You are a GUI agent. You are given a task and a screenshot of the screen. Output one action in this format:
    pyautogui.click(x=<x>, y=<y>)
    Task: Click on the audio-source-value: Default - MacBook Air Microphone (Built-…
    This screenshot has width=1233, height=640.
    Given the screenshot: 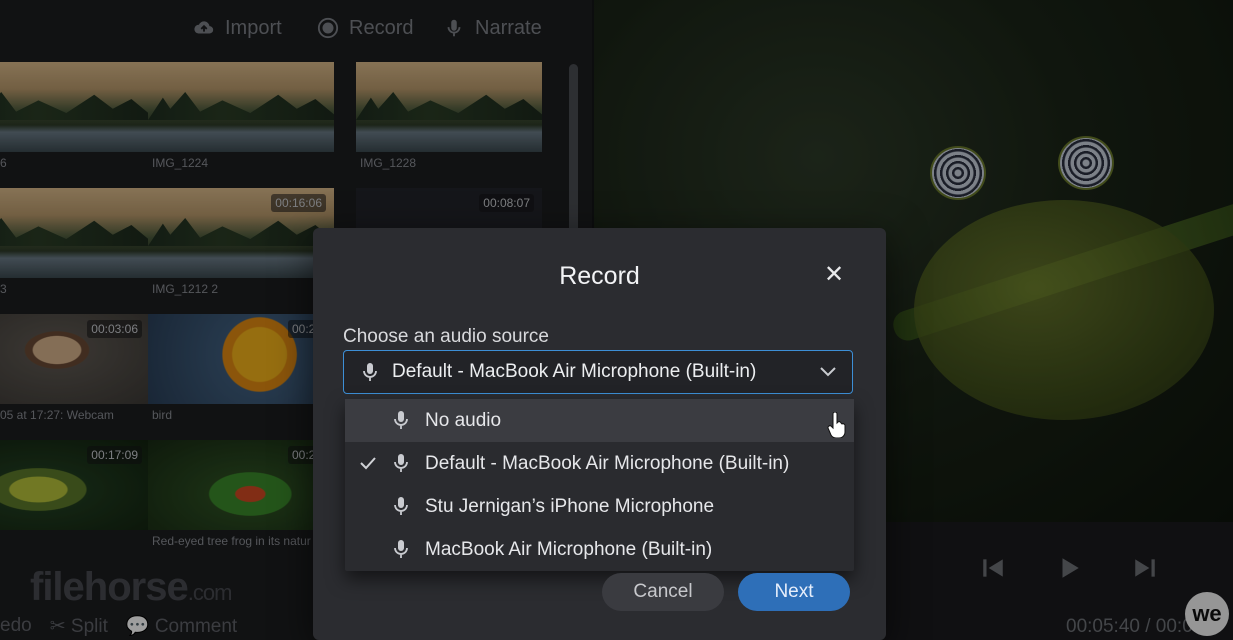 What is the action you would take?
    pyautogui.click(x=574, y=371)
    